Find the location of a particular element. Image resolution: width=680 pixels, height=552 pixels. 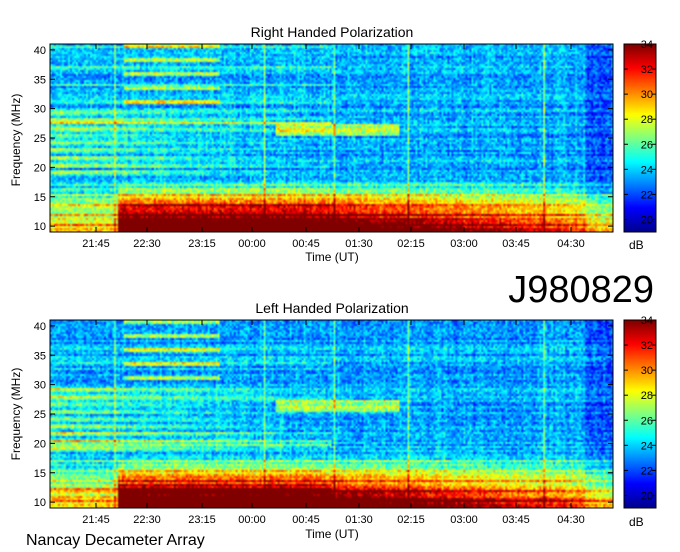

right-xlabel: Time (UT) is located at coordinates (332, 257).